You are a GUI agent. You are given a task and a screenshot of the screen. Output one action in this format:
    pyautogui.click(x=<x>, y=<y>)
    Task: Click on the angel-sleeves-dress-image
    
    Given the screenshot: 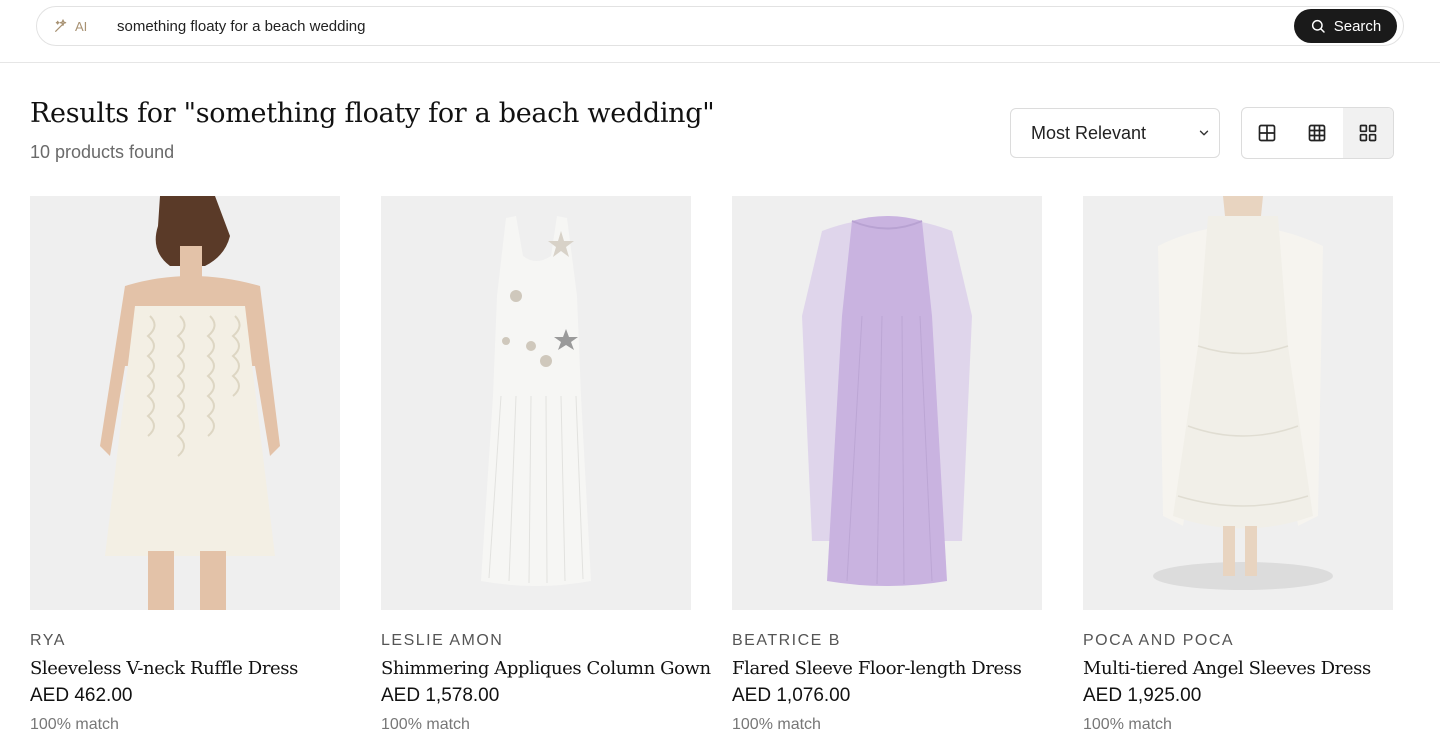 What is the action you would take?
    pyautogui.click(x=1238, y=403)
    